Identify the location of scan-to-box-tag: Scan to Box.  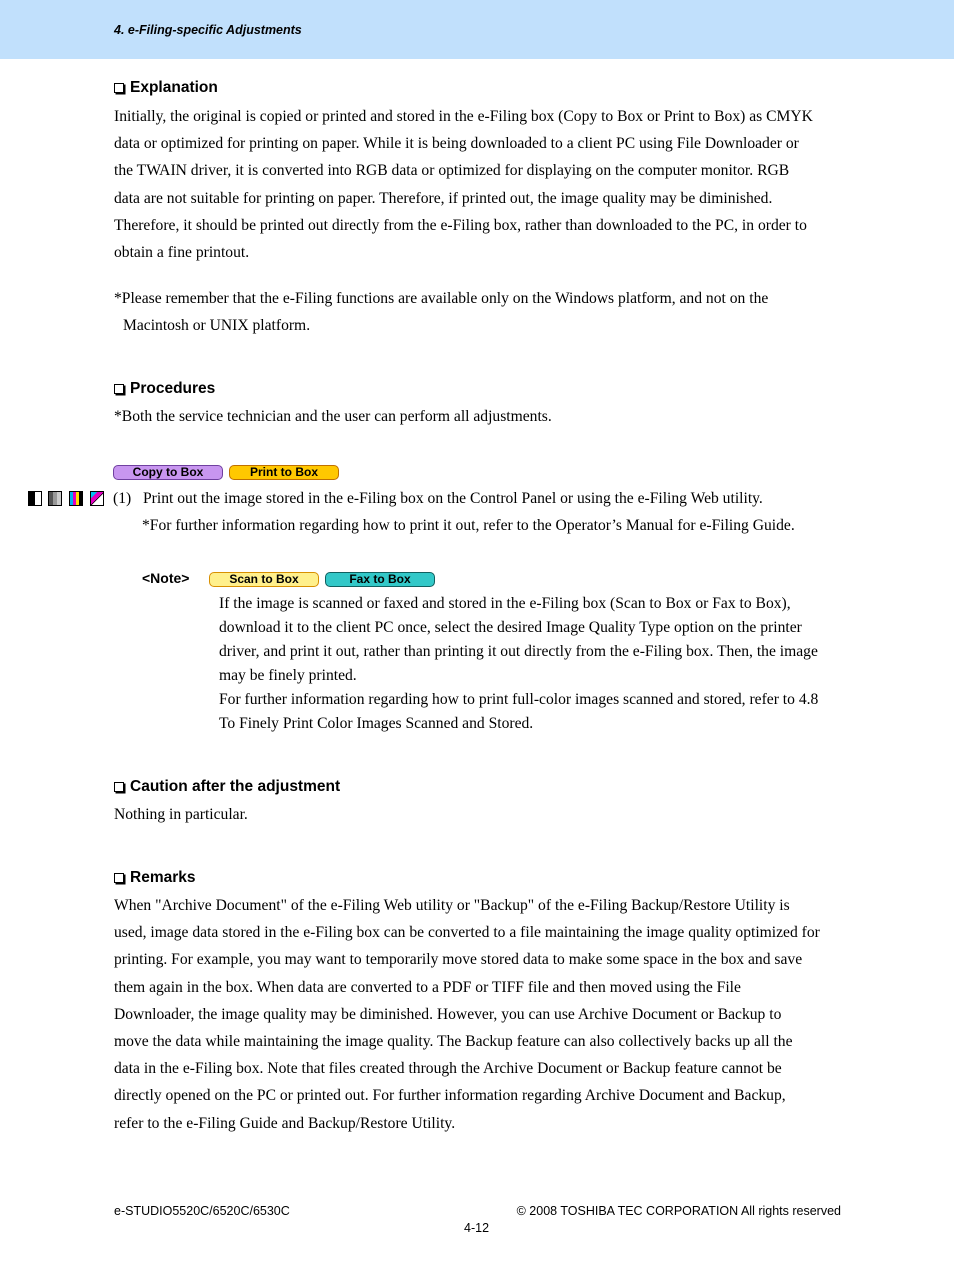
(264, 579).